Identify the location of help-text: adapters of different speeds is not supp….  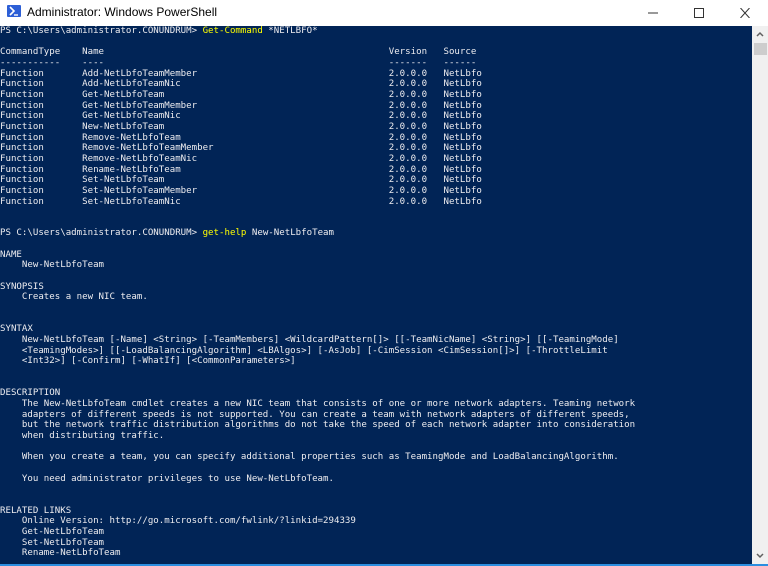
(315, 414).